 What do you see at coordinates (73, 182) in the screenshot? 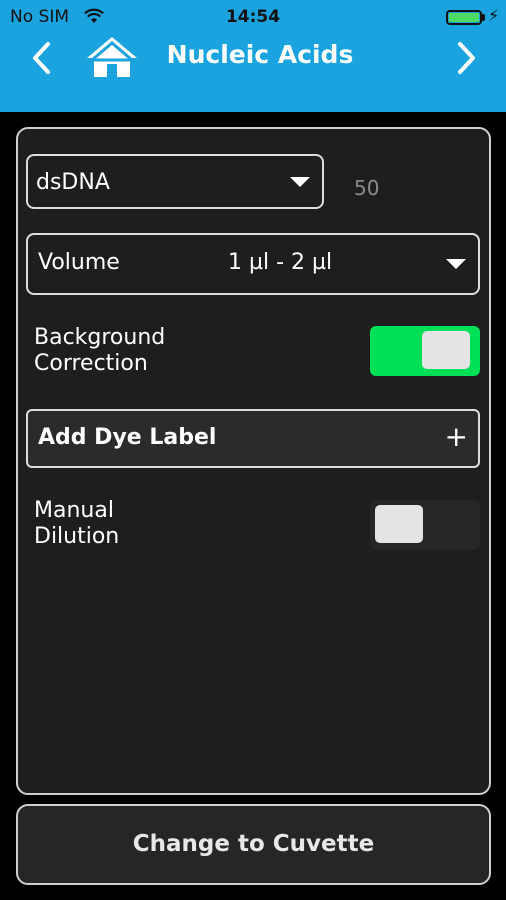
I see `sample-type-value: dsDNA` at bounding box center [73, 182].